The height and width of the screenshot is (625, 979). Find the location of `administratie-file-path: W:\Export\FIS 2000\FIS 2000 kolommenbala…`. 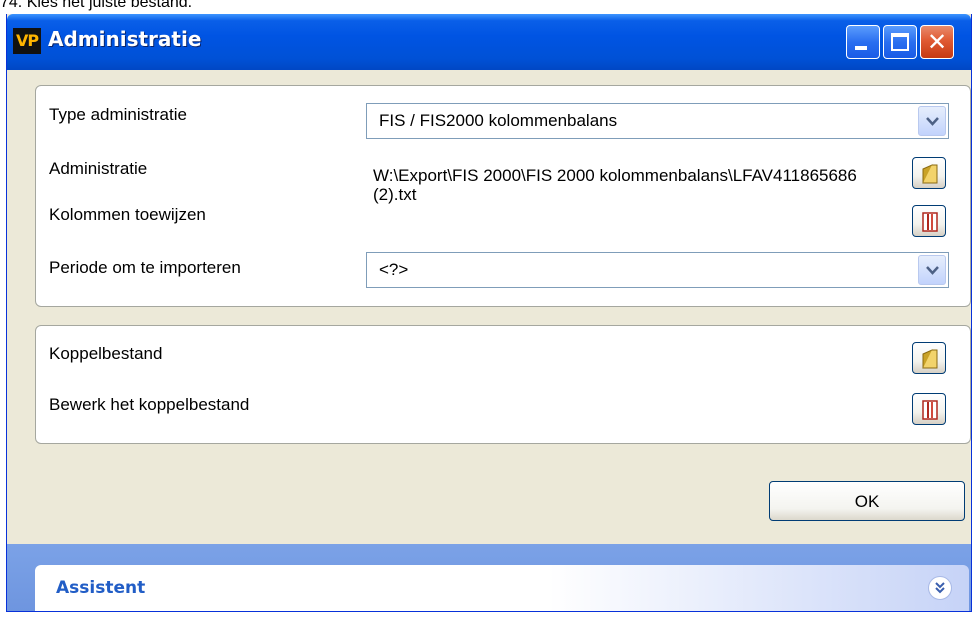

administratie-file-path: W:\Export\FIS 2000\FIS 2000 kolommenbala… is located at coordinates (615, 185).